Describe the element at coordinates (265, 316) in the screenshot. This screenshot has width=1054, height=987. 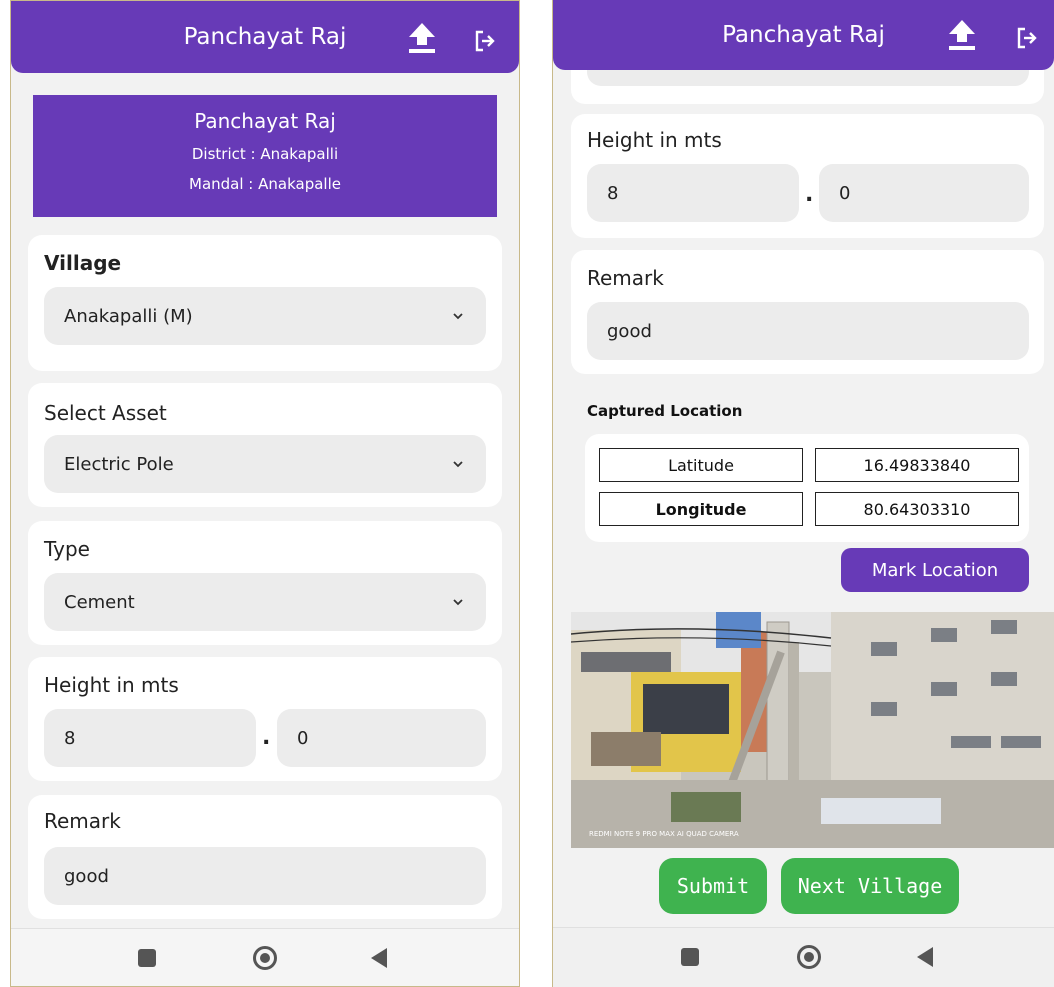
I see `village-select: Anakapalli (M)` at that location.